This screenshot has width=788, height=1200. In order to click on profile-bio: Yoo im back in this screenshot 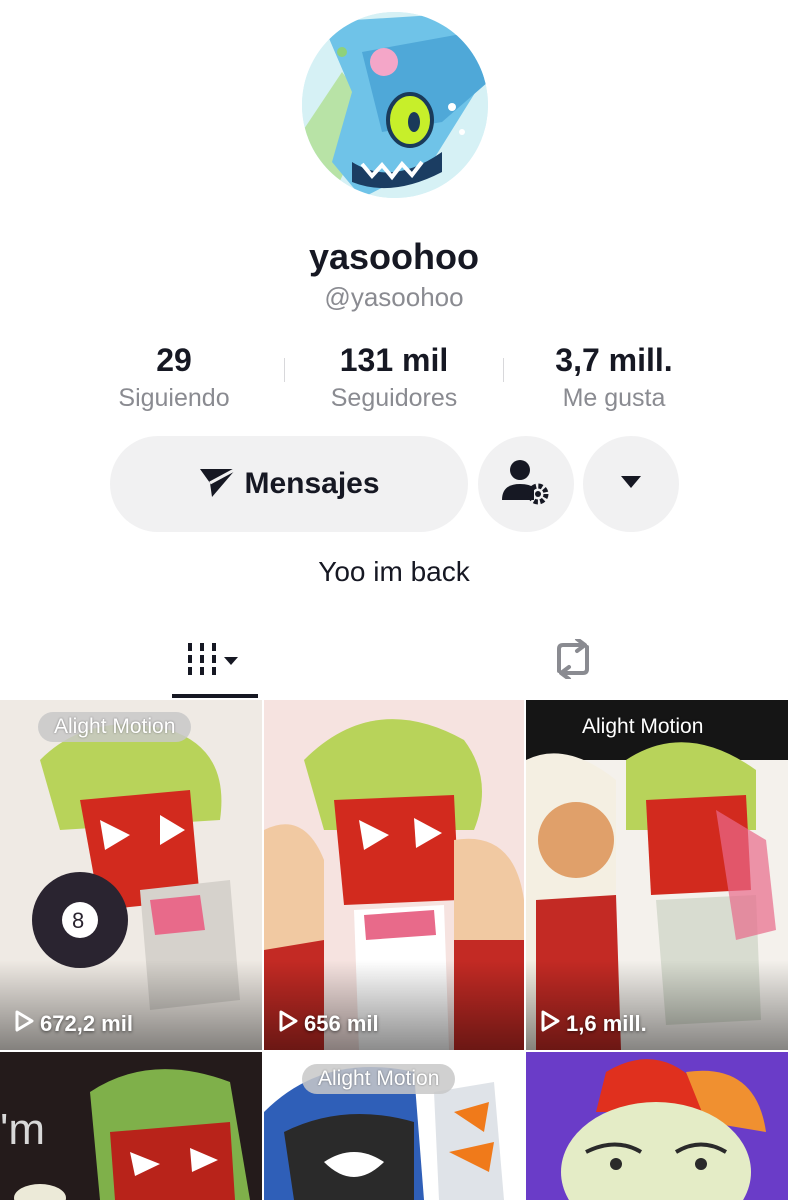, I will do `click(394, 571)`.